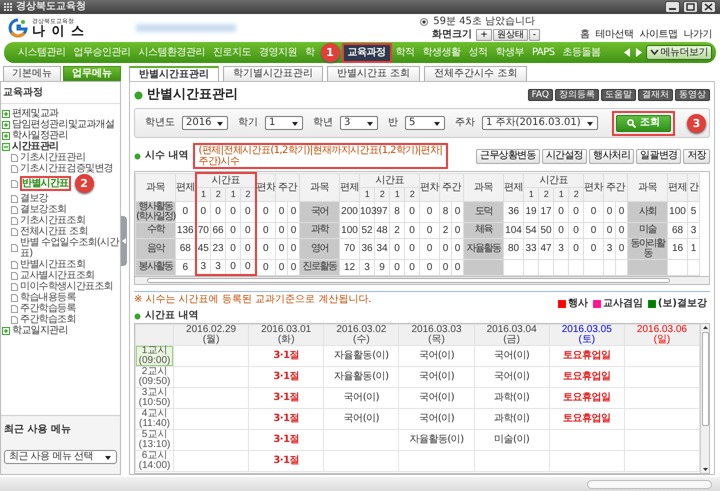 Image resolution: width=720 pixels, height=491 pixels. What do you see at coordinates (659, 35) in the screenshot?
I see `header-link: 사이트맵` at bounding box center [659, 35].